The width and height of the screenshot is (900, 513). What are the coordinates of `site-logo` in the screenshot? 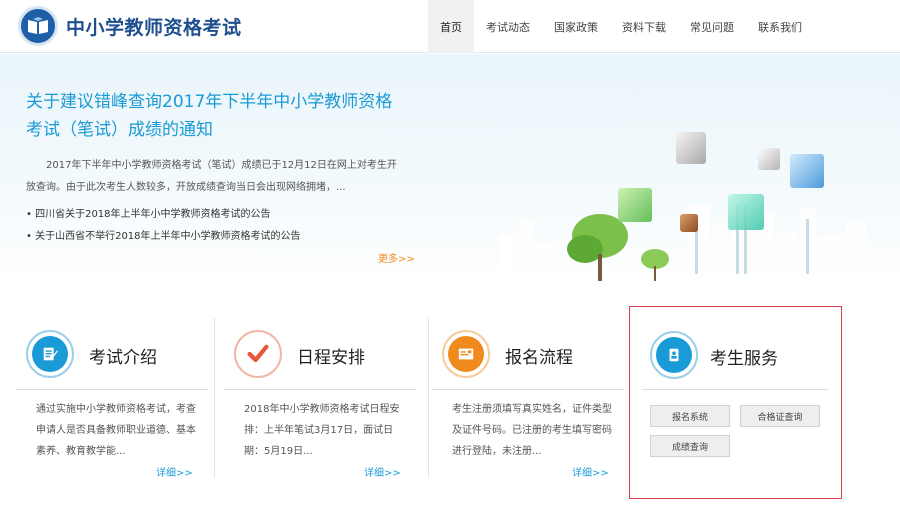 It's located at (38, 26).